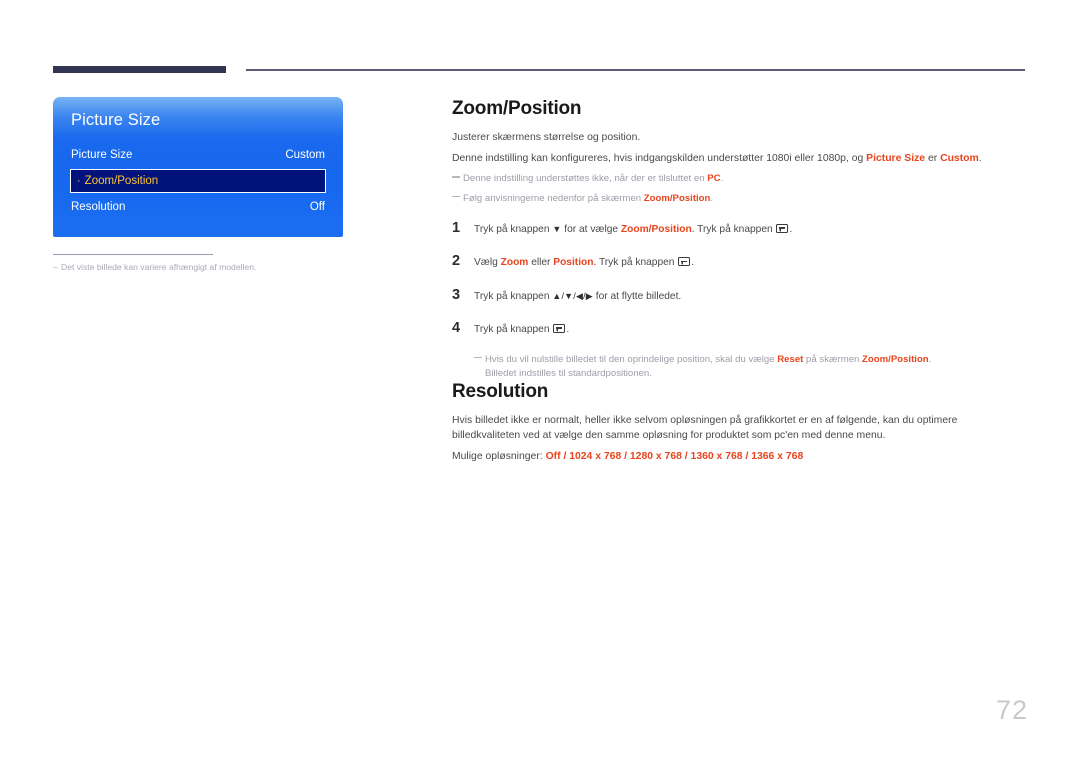  Describe the element at coordinates (553, 199) in the screenshot. I see `note-text-pre: Følg anvisningerne nedenfor på skærmen` at that location.